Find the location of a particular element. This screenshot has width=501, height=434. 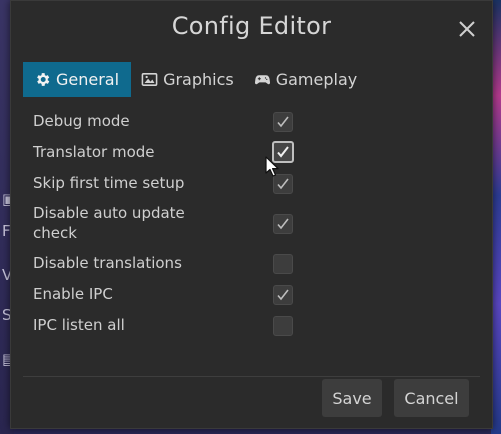

tab-general-label: General is located at coordinates (88, 79).